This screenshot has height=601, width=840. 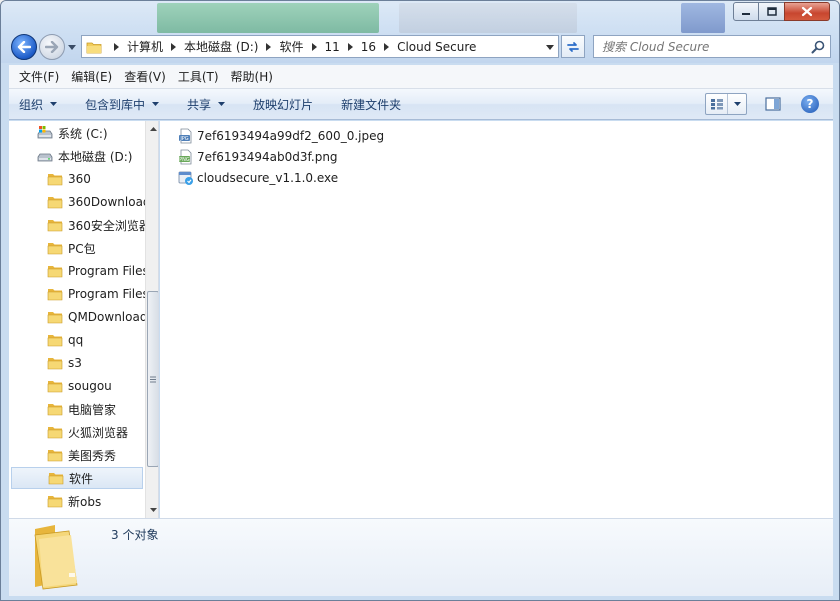 I want to click on refresh-button, so click(x=573, y=46).